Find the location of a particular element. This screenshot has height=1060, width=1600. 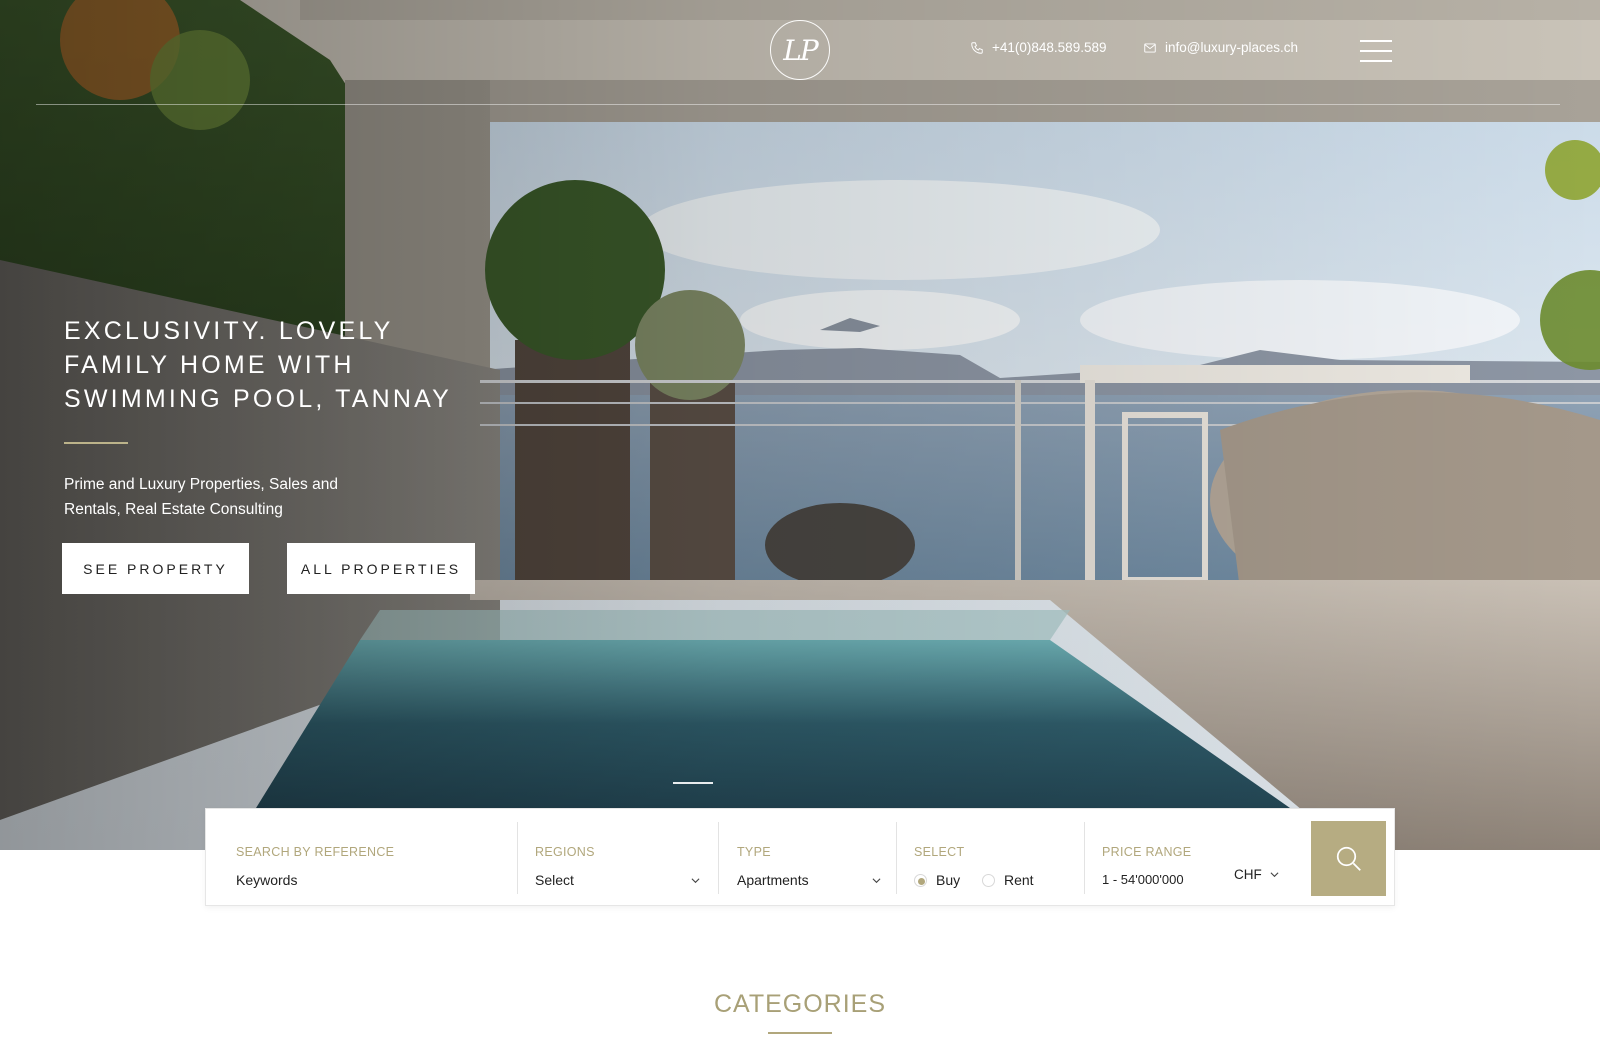

reference-search-field: SEARCH BY REFERENCE Keywords is located at coordinates (371, 859).